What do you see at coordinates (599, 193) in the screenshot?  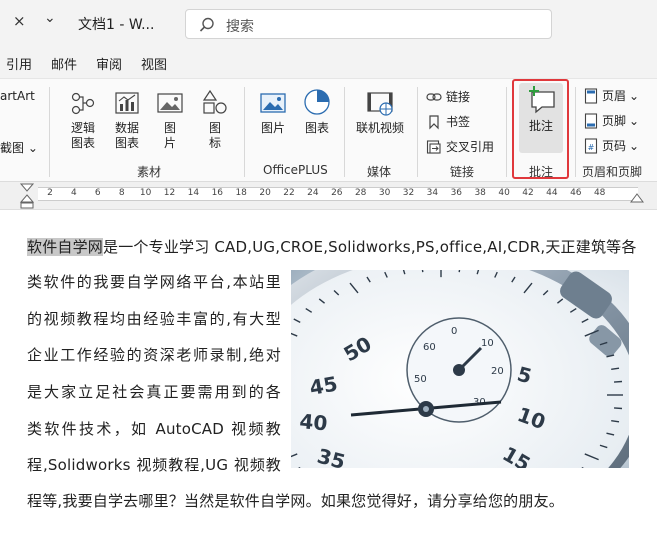 I see `ruler-tick-label: 48` at bounding box center [599, 193].